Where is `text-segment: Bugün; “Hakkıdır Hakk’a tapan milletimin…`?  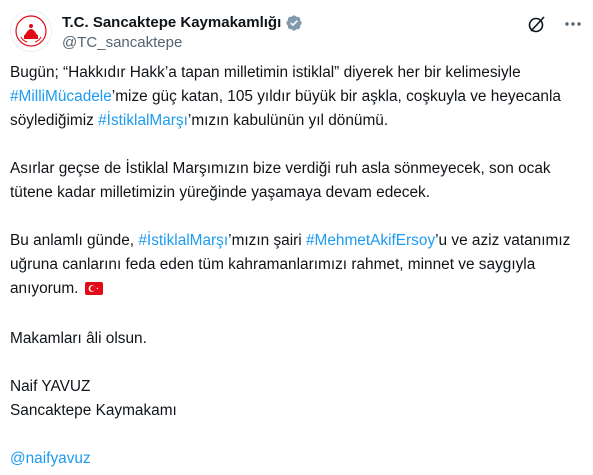 text-segment: Bugün; “Hakkıdır Hakk’a tapan milletimin… is located at coordinates (265, 72).